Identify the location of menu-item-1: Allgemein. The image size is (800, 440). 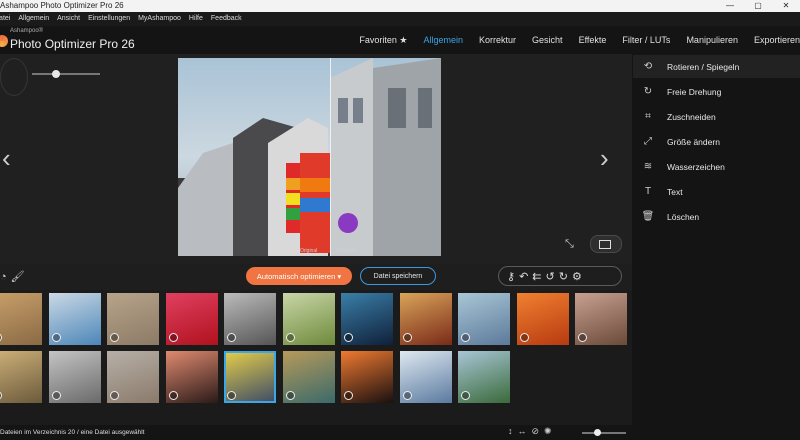
(33, 19).